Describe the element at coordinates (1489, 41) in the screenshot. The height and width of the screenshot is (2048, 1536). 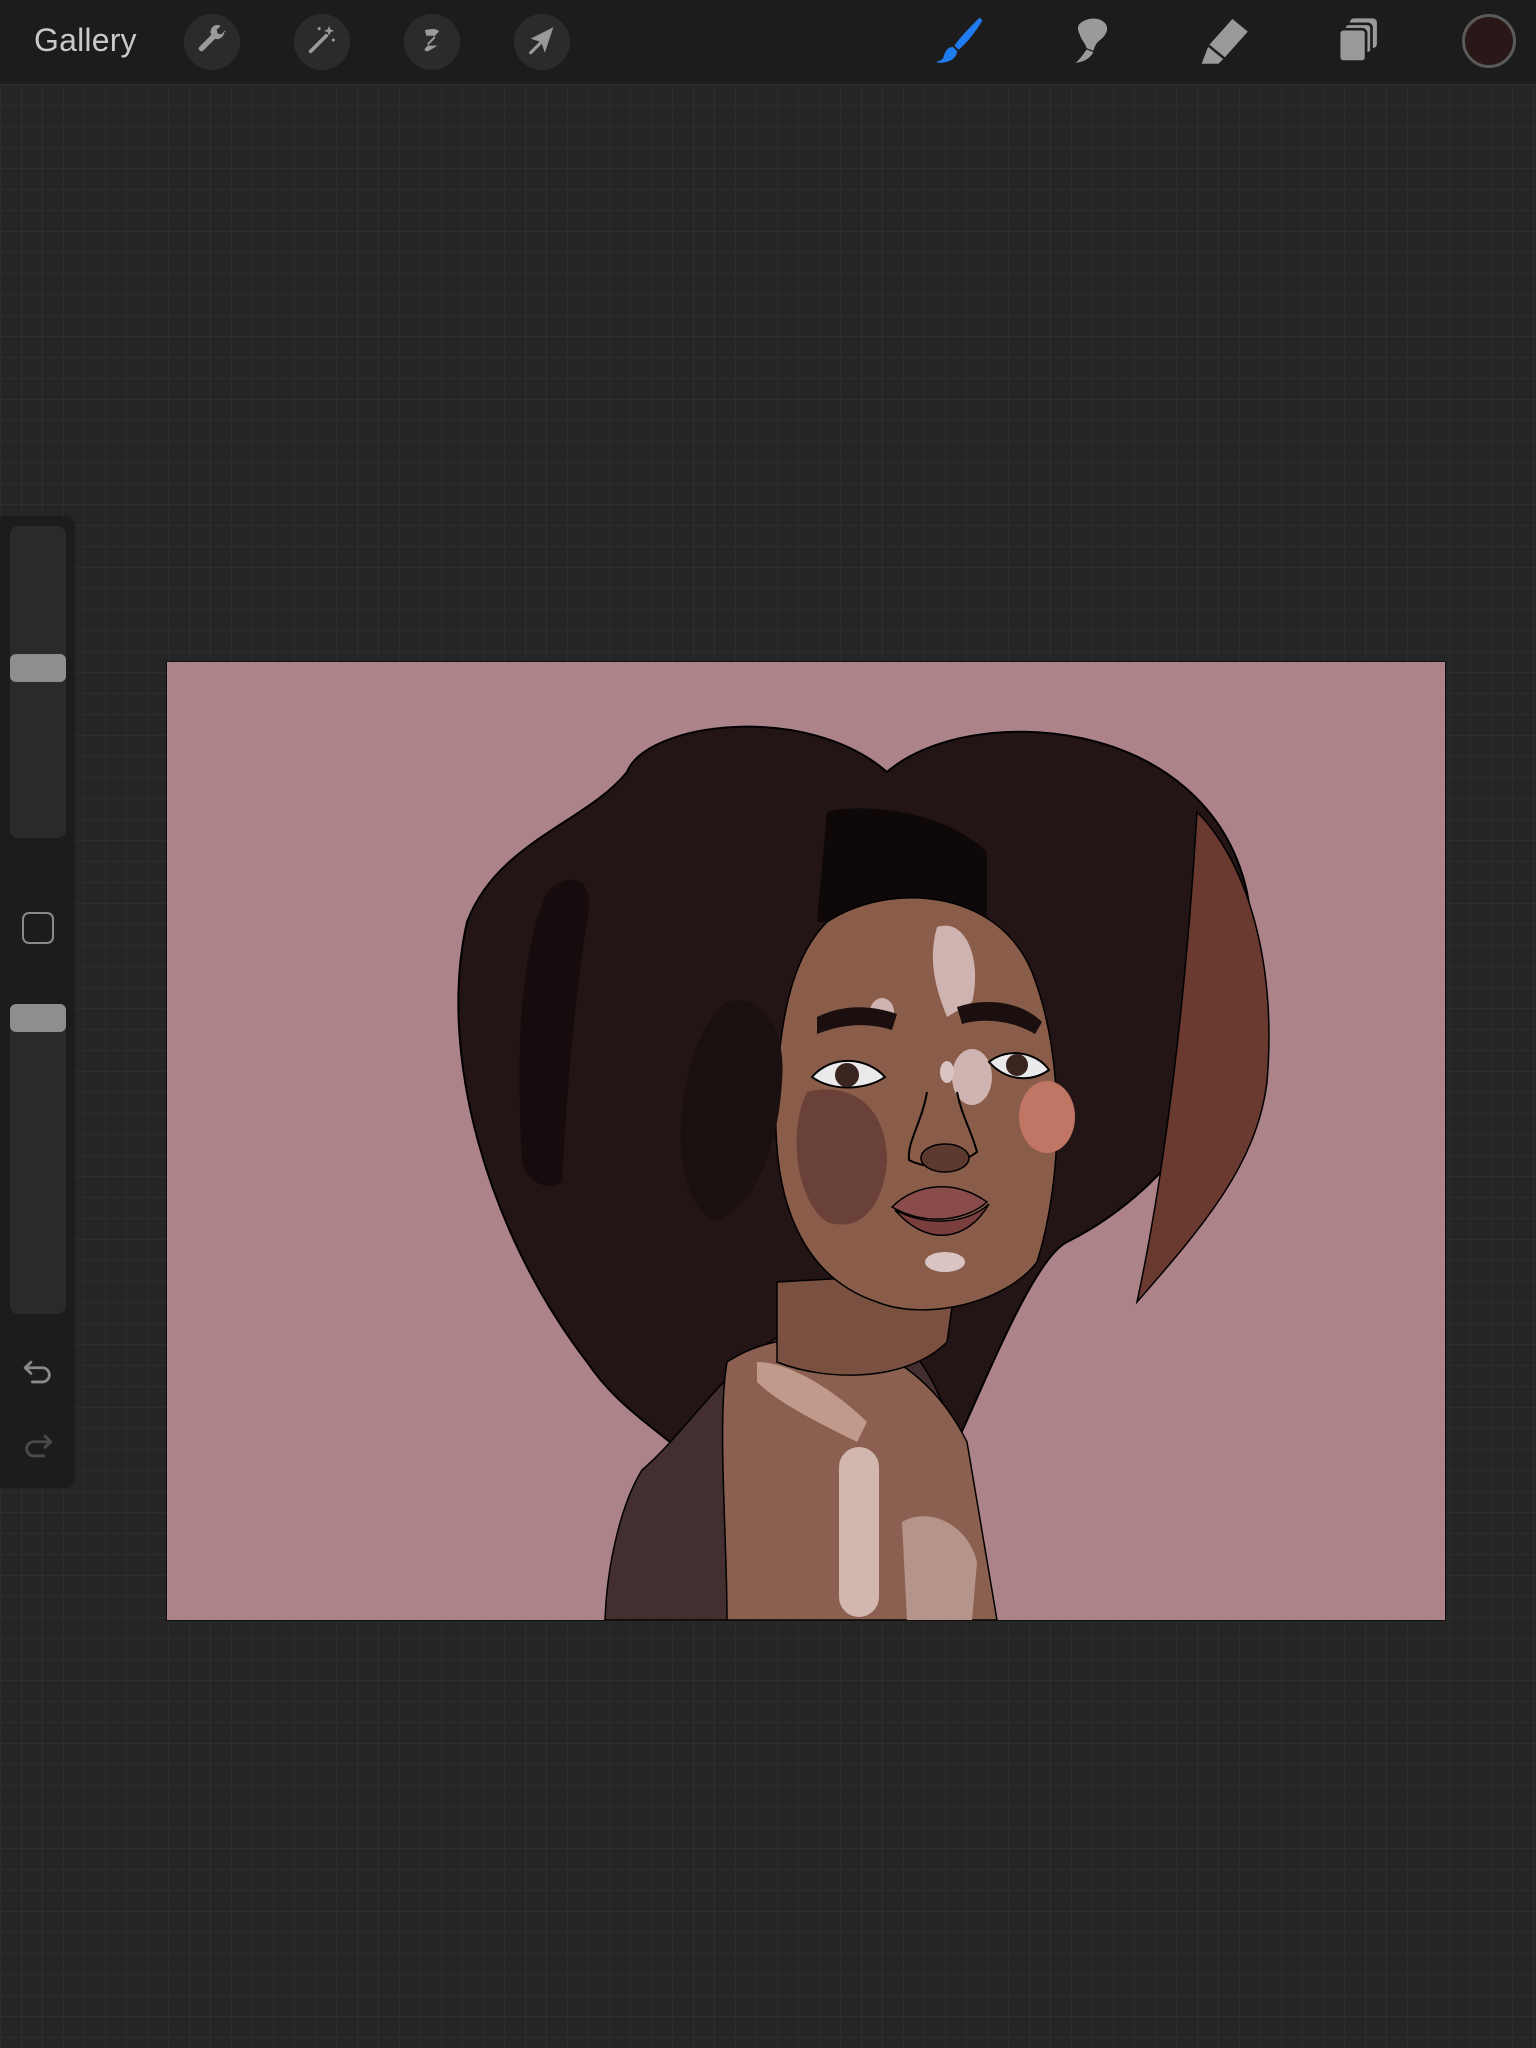
I see `color-picker-button` at that location.